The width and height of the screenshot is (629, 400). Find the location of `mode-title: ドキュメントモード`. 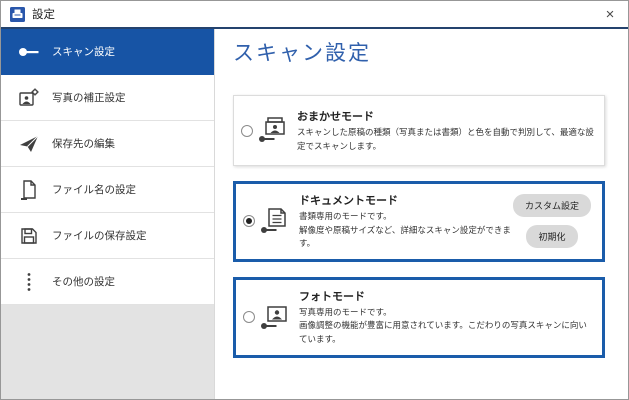

mode-title: ドキュメントモード is located at coordinates (348, 201).